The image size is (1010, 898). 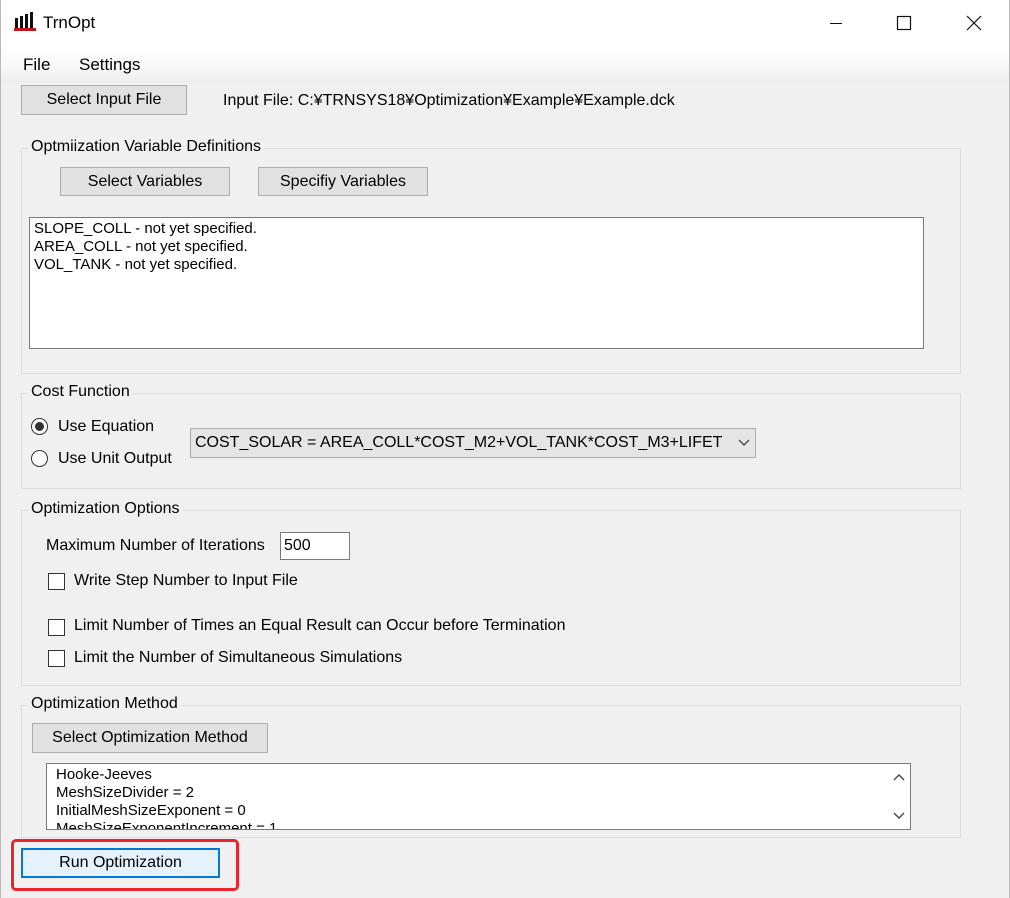 I want to click on list-item: MeshSizeExponentIncrement = 1, so click(x=478, y=824).